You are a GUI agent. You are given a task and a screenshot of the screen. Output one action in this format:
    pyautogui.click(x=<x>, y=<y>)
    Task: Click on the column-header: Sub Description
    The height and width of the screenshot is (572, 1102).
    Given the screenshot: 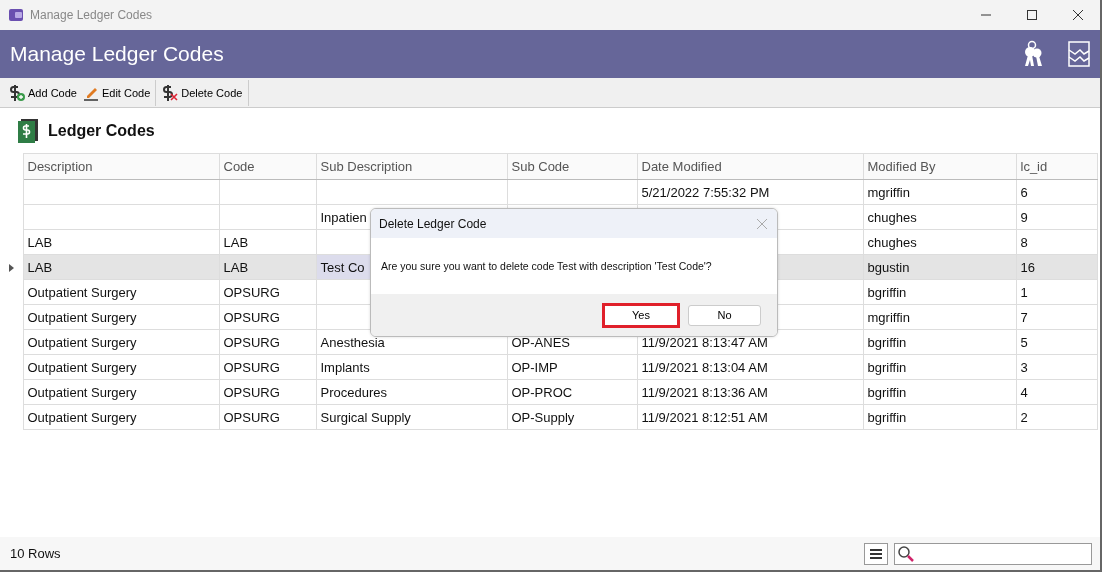 What is the action you would take?
    pyautogui.click(x=411, y=166)
    